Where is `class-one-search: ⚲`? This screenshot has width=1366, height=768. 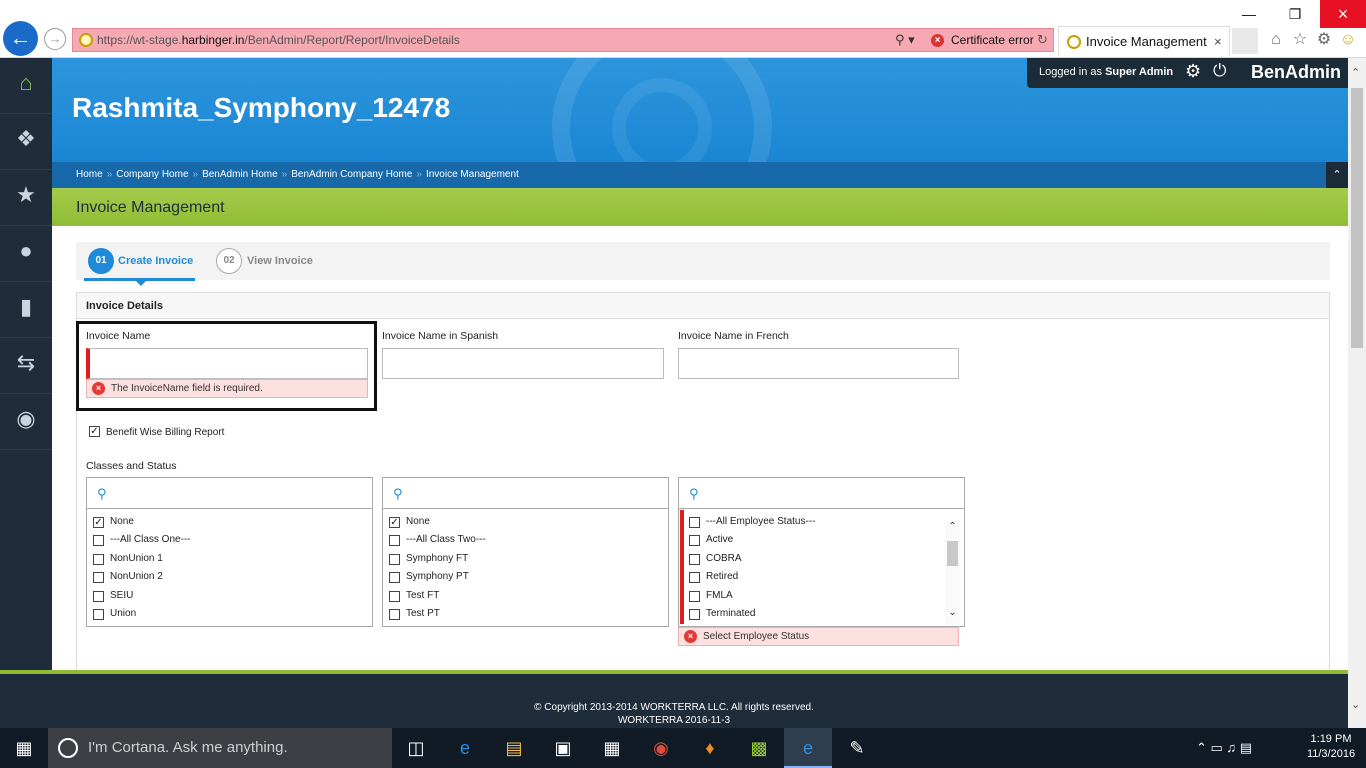 class-one-search: ⚲ is located at coordinates (229, 493).